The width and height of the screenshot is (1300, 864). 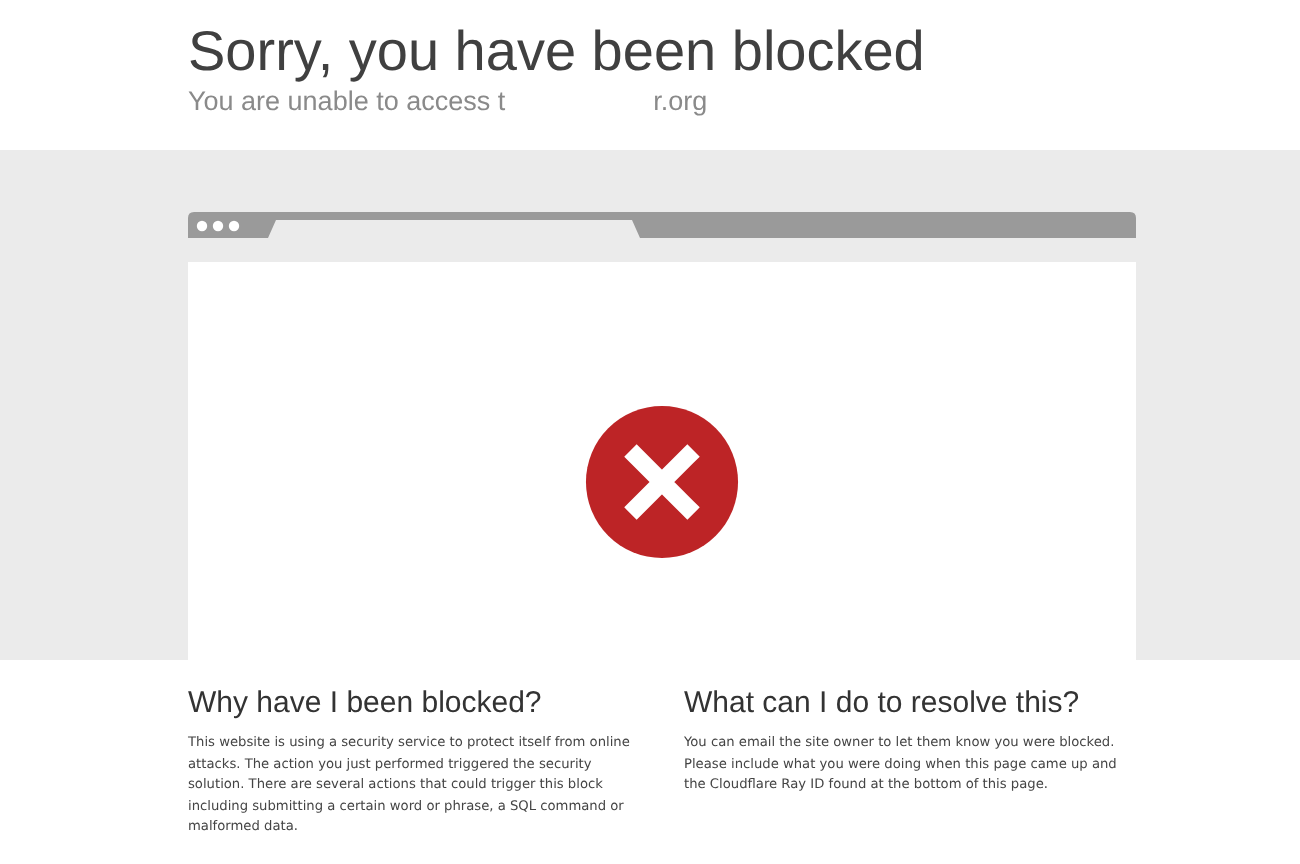 I want to click on section-heading: Why have I been blocked?, so click(x=366, y=703).